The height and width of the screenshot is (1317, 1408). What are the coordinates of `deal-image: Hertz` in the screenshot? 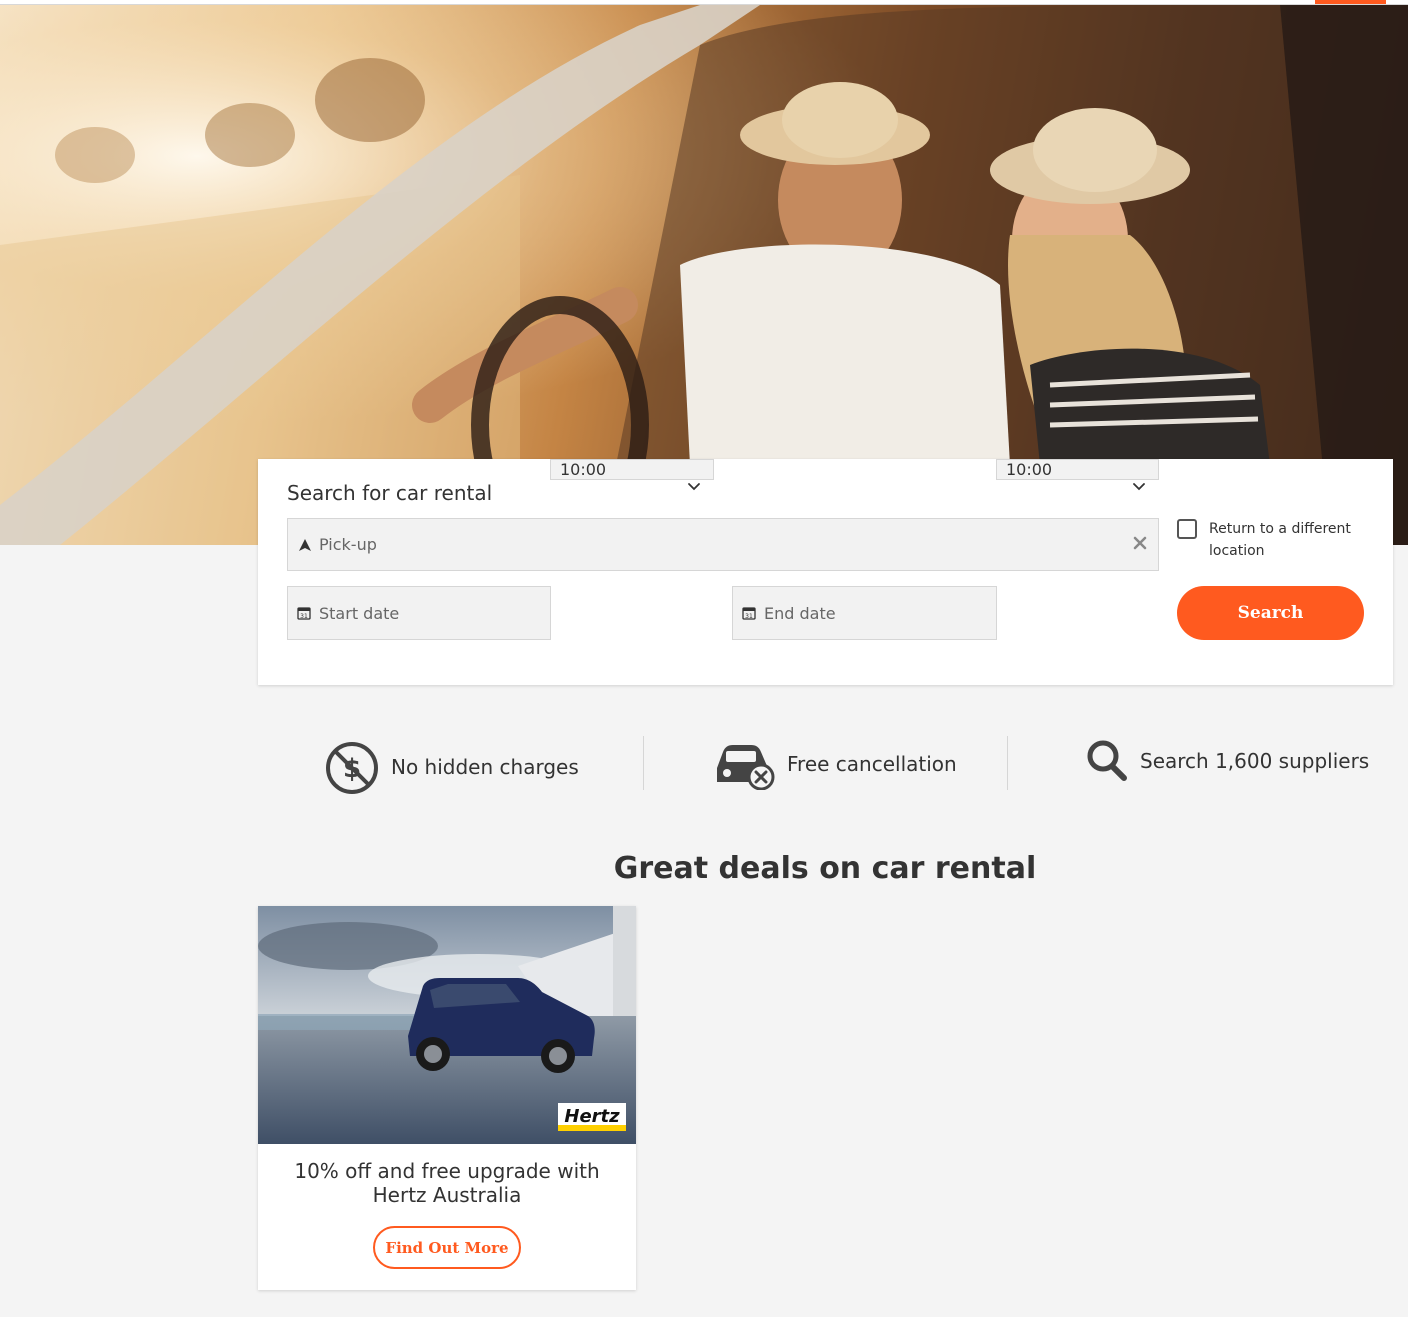 It's located at (447, 1025).